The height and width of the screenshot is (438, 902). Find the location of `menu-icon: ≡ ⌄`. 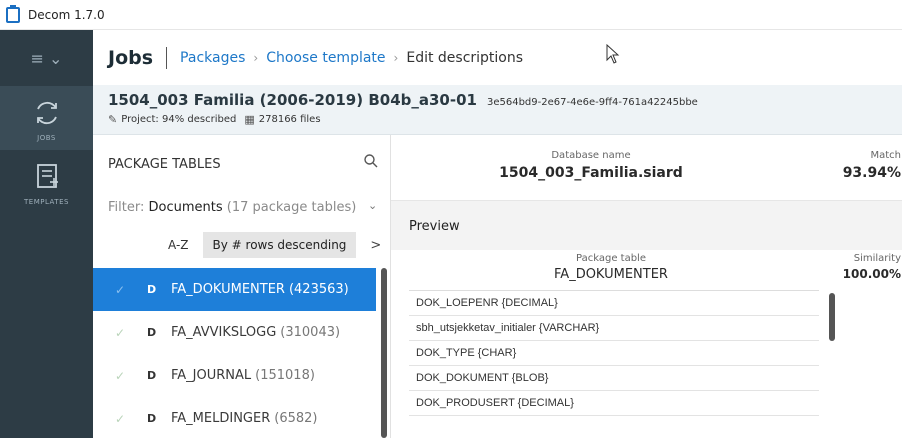

menu-icon: ≡ ⌄ is located at coordinates (46, 58).